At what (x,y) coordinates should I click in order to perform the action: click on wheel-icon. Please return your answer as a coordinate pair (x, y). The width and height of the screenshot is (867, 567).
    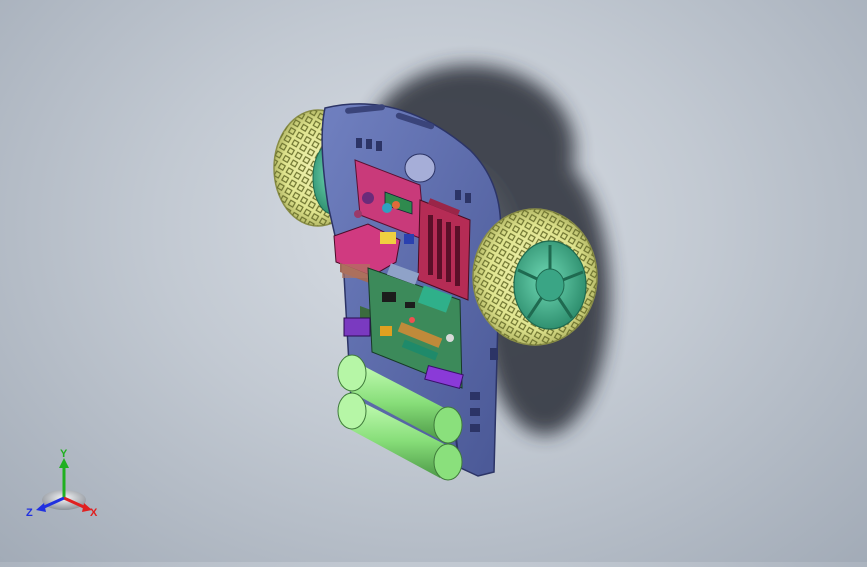
    Looking at the image, I should click on (535, 277).